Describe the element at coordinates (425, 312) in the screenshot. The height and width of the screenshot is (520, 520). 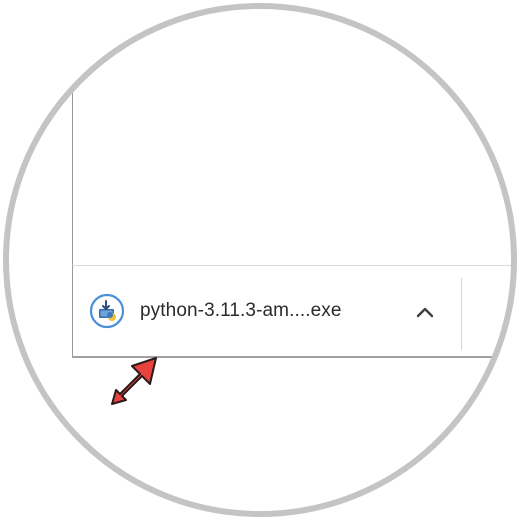
I see `chevron-up-icon` at that location.